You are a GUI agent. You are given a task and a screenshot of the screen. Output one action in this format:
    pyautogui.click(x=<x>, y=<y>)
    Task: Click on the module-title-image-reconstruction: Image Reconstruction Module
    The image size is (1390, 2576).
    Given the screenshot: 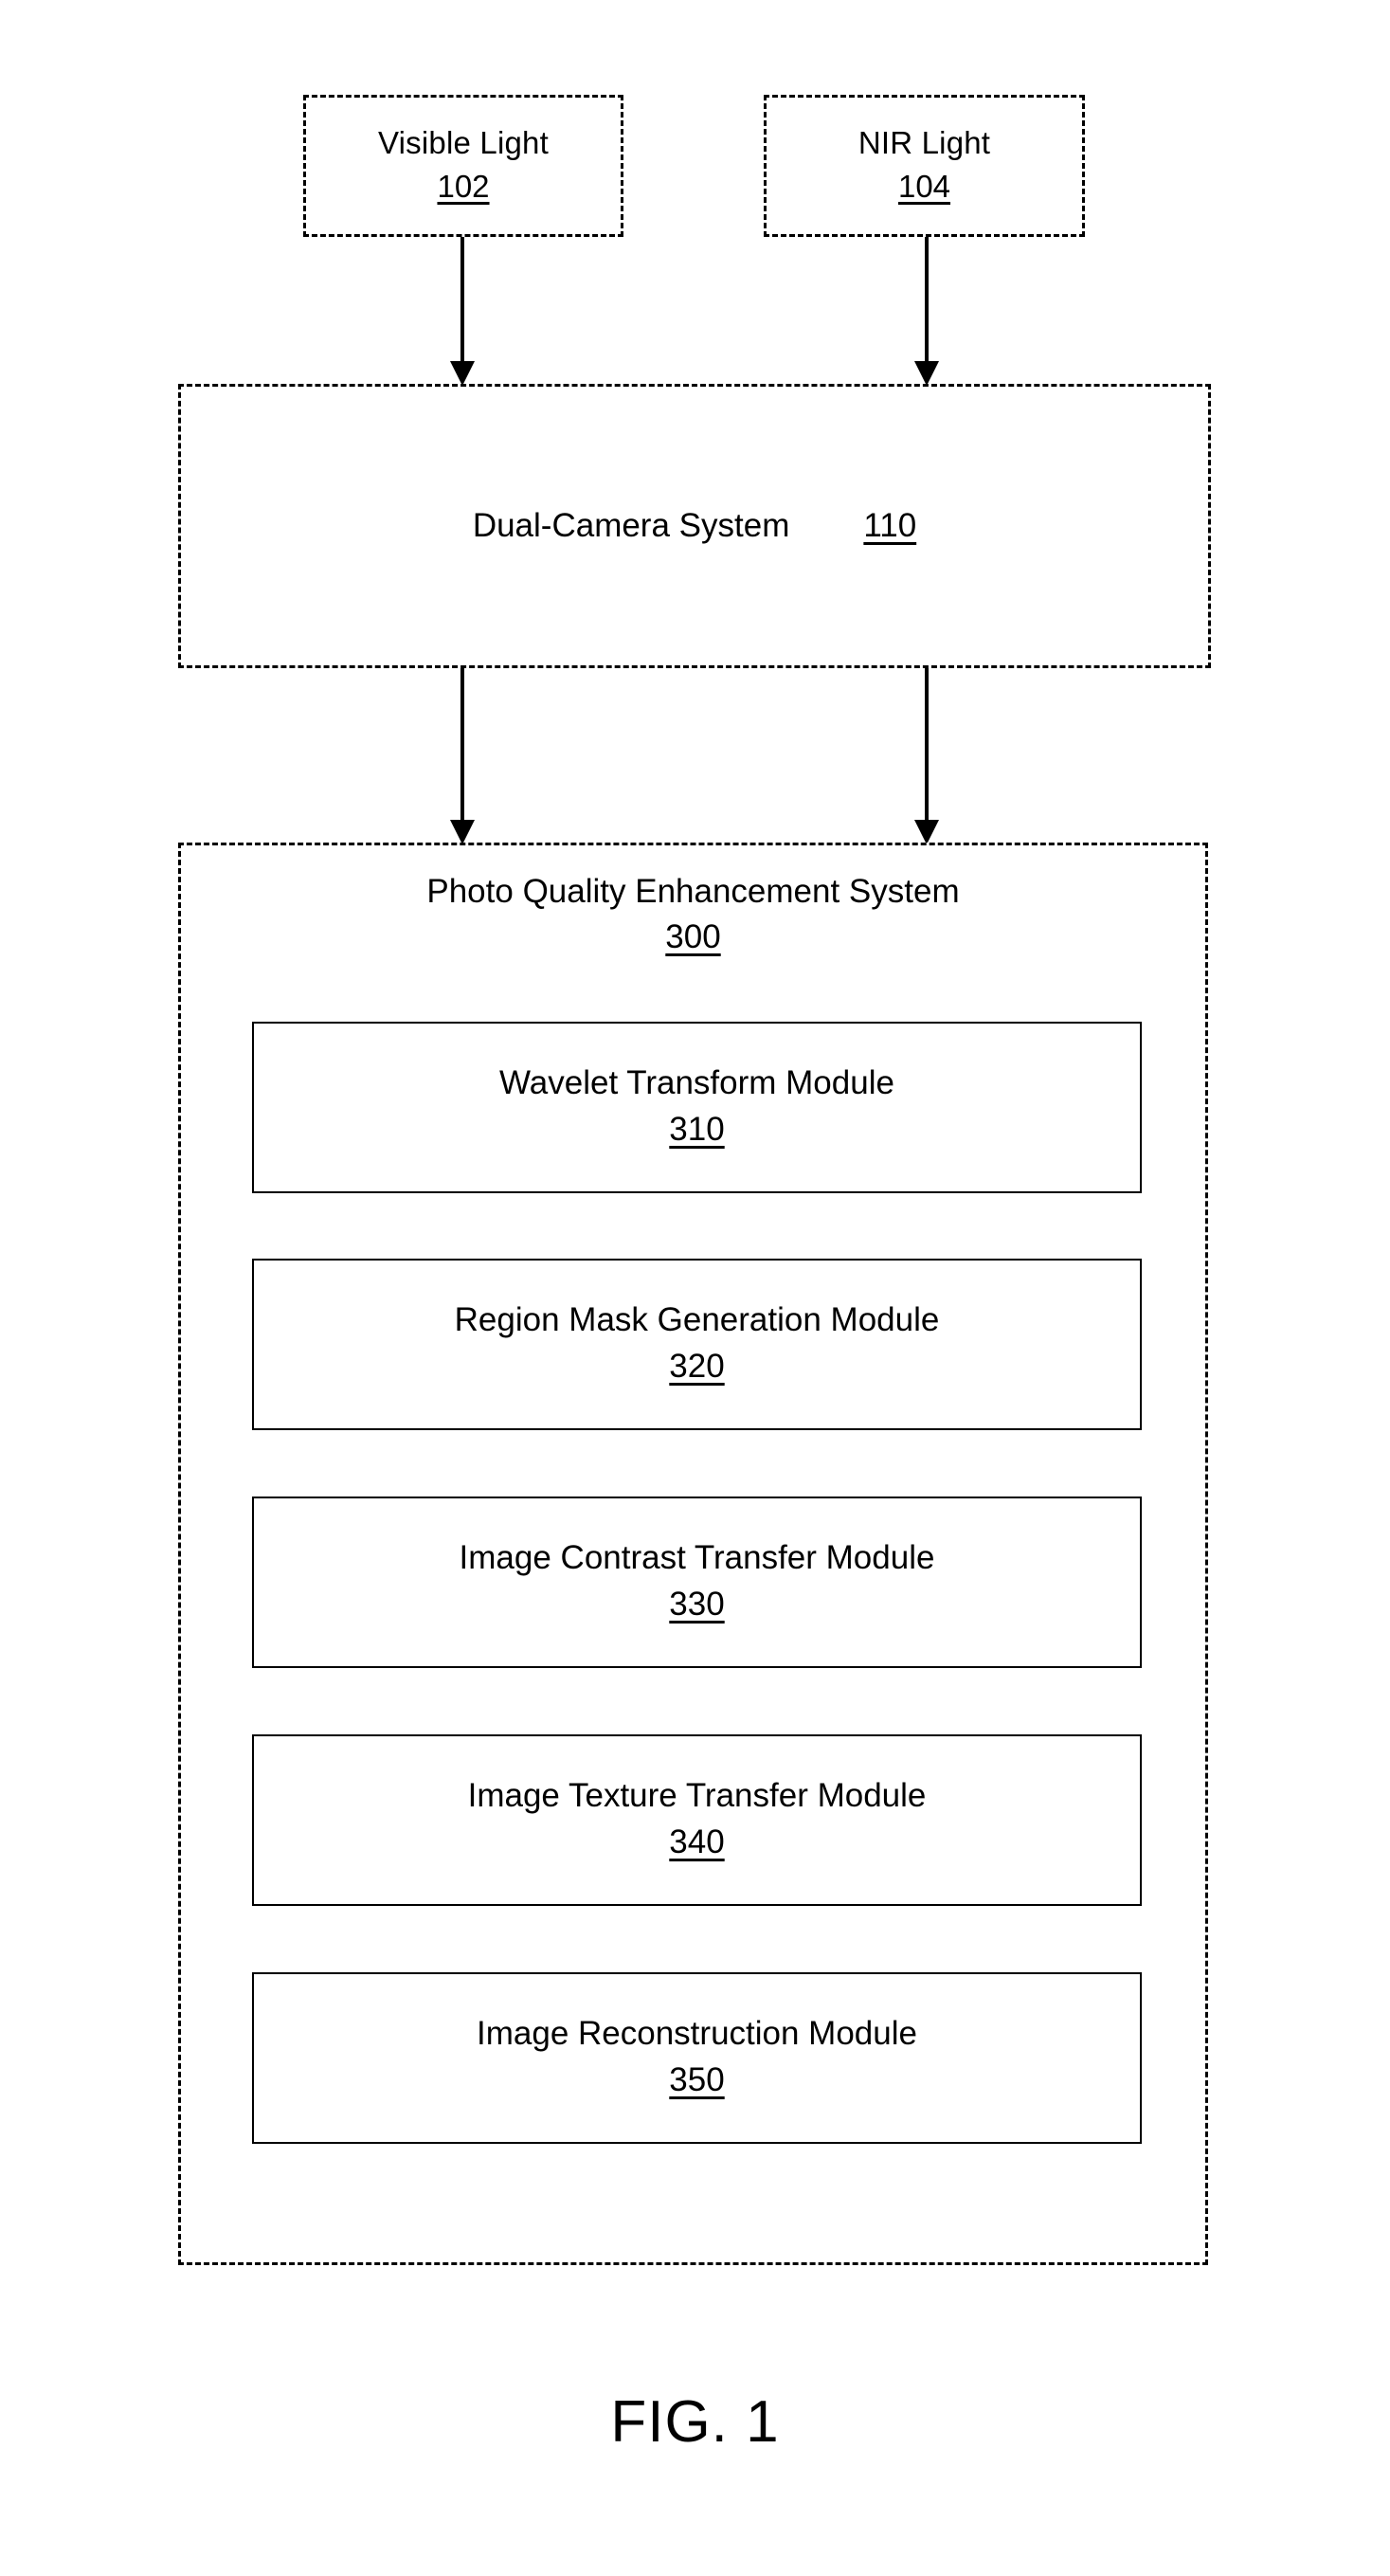 What is the action you would take?
    pyautogui.click(x=697, y=2033)
    